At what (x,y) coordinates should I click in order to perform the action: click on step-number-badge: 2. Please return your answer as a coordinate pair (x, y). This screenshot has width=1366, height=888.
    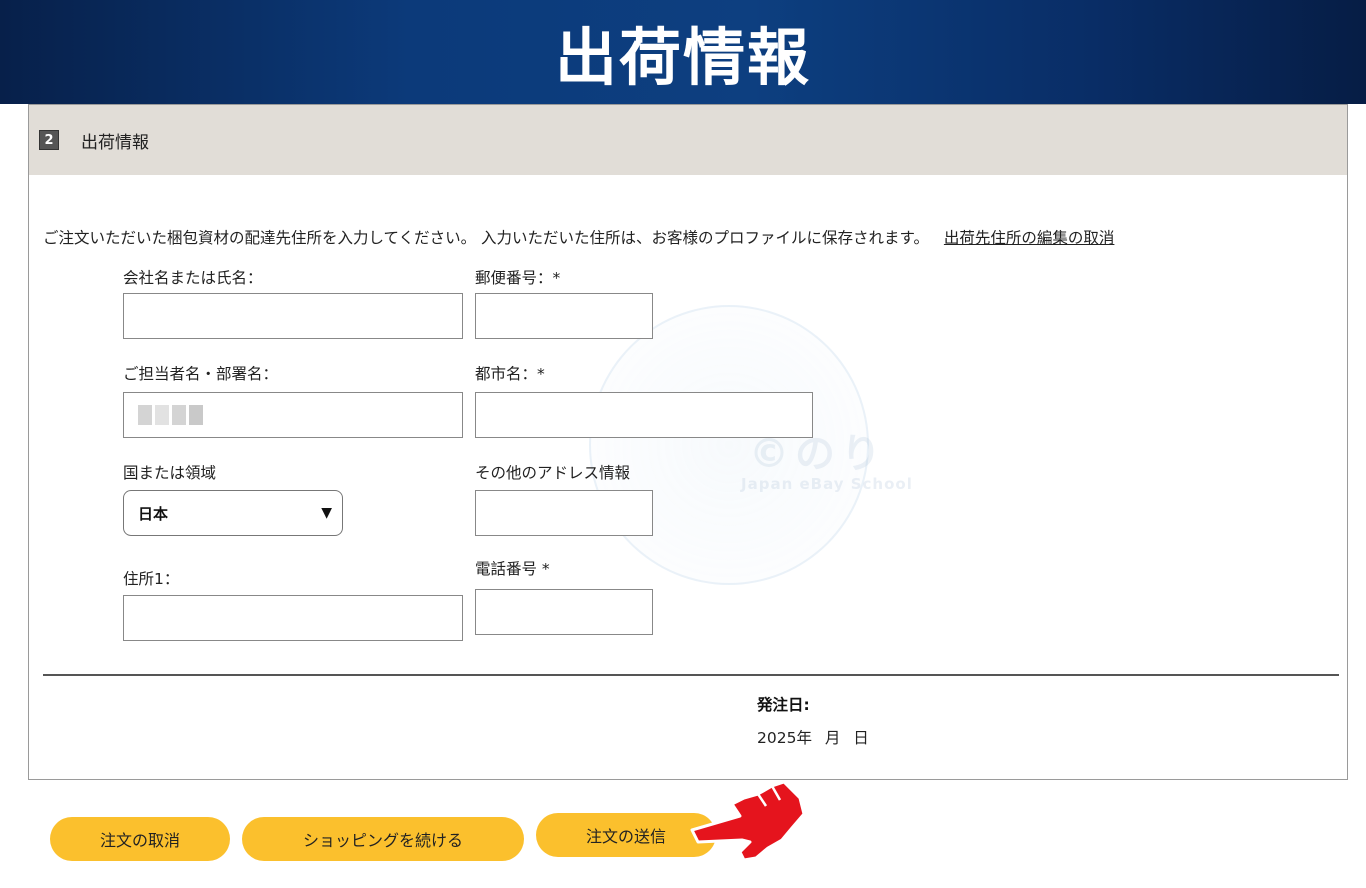
    Looking at the image, I should click on (49, 140).